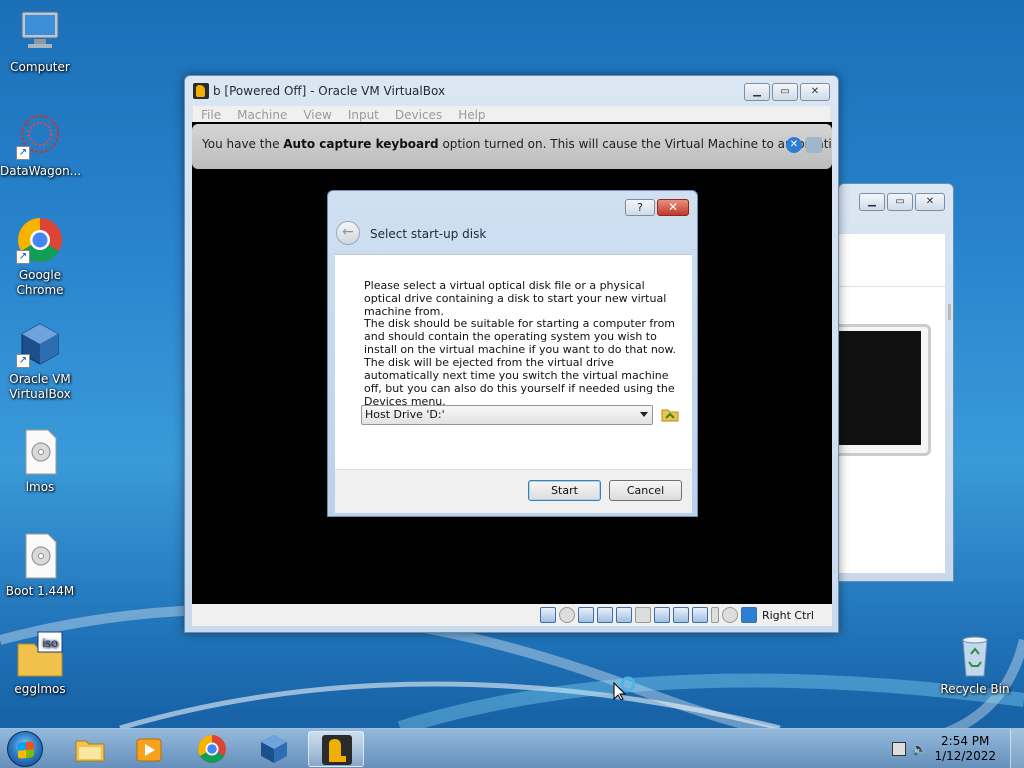  What do you see at coordinates (348, 233) in the screenshot?
I see `back-arrow-icon: ←` at bounding box center [348, 233].